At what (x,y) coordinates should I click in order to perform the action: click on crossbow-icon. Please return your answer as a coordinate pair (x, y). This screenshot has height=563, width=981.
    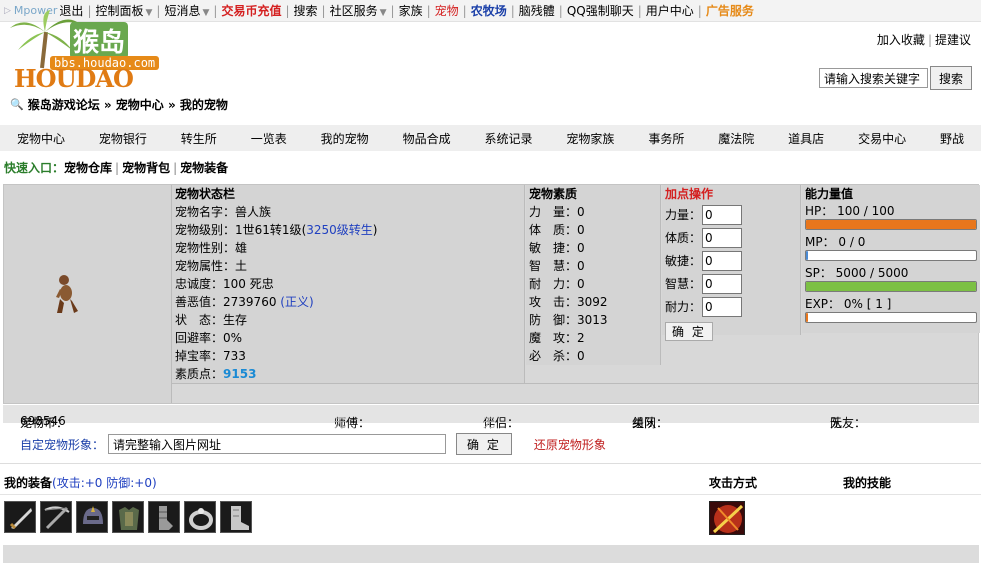
    Looking at the image, I should click on (56, 517).